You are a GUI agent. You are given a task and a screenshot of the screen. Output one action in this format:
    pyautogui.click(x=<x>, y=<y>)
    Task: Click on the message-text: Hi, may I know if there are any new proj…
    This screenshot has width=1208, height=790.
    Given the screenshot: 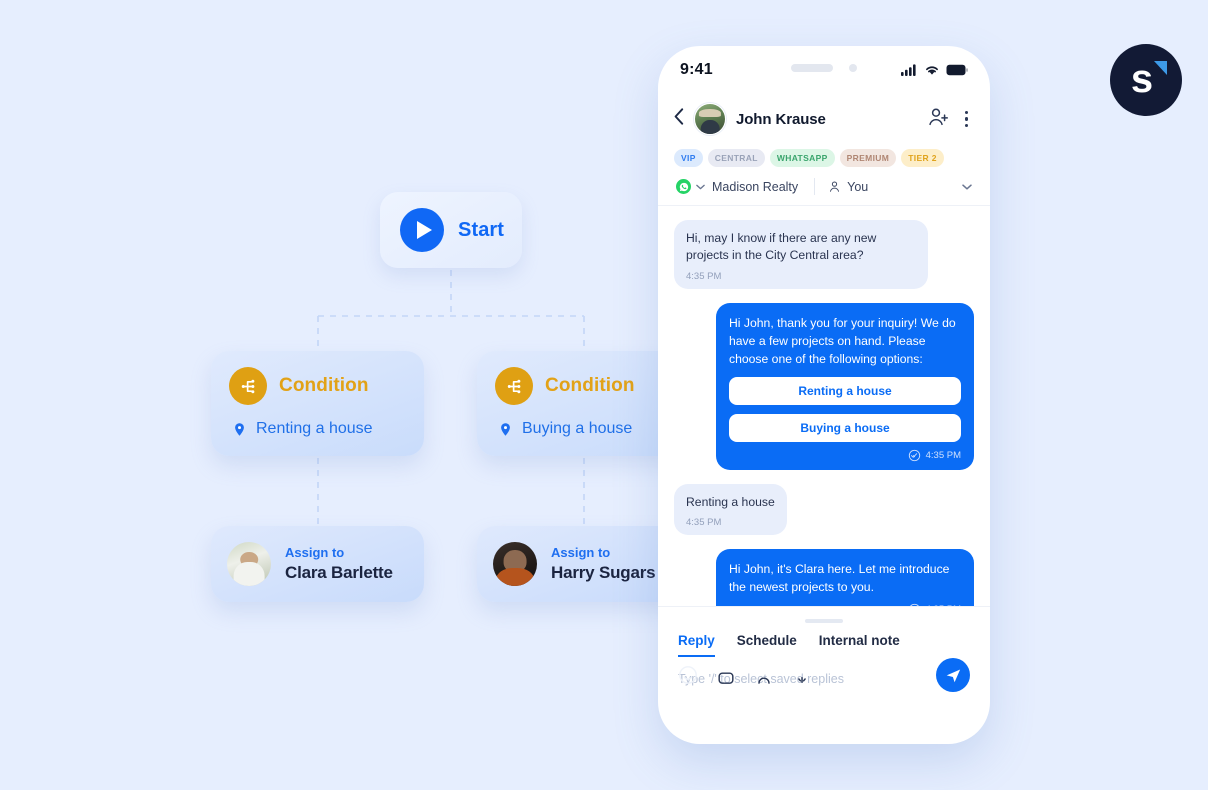 What is the action you would take?
    pyautogui.click(x=781, y=247)
    